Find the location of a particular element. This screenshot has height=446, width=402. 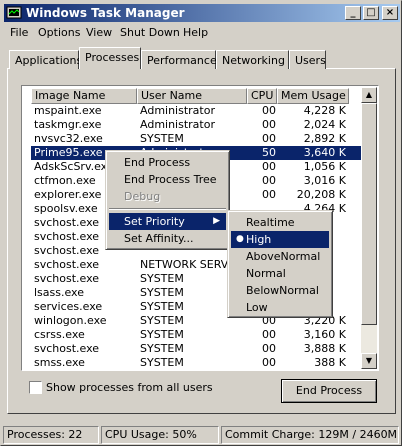

cell-image-name: services.exe is located at coordinates (68, 306).